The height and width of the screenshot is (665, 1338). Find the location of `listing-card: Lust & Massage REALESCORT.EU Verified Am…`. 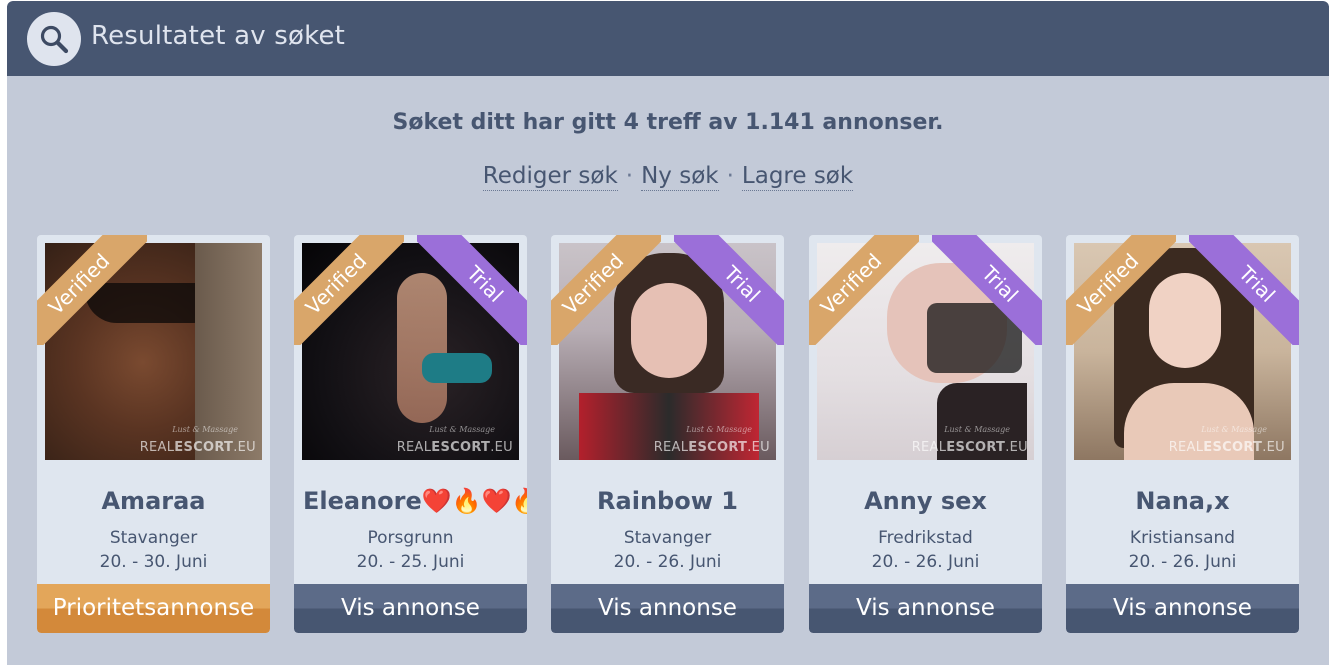

listing-card: Lust & Massage REALESCORT.EU Verified Am… is located at coordinates (153, 434).